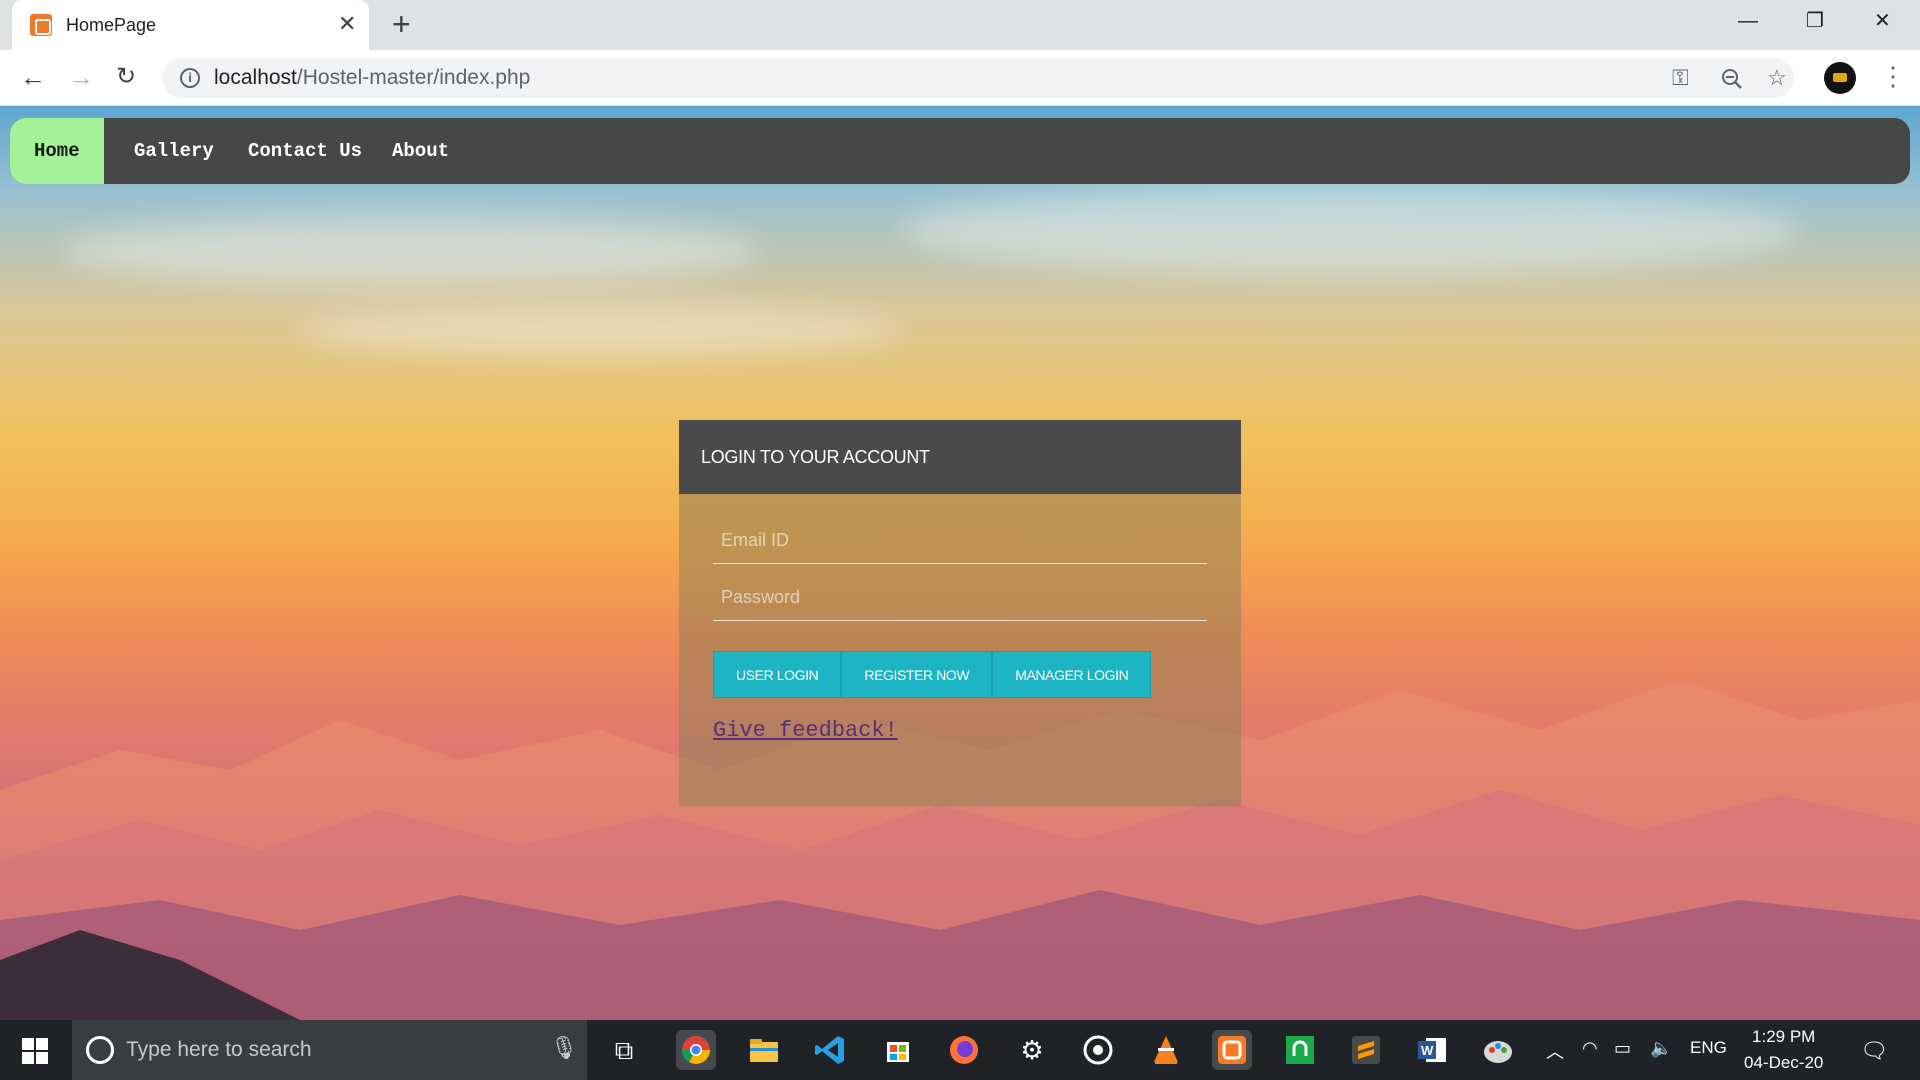 The image size is (1920, 1080). I want to click on paint-3d-icon, so click(1498, 1050).